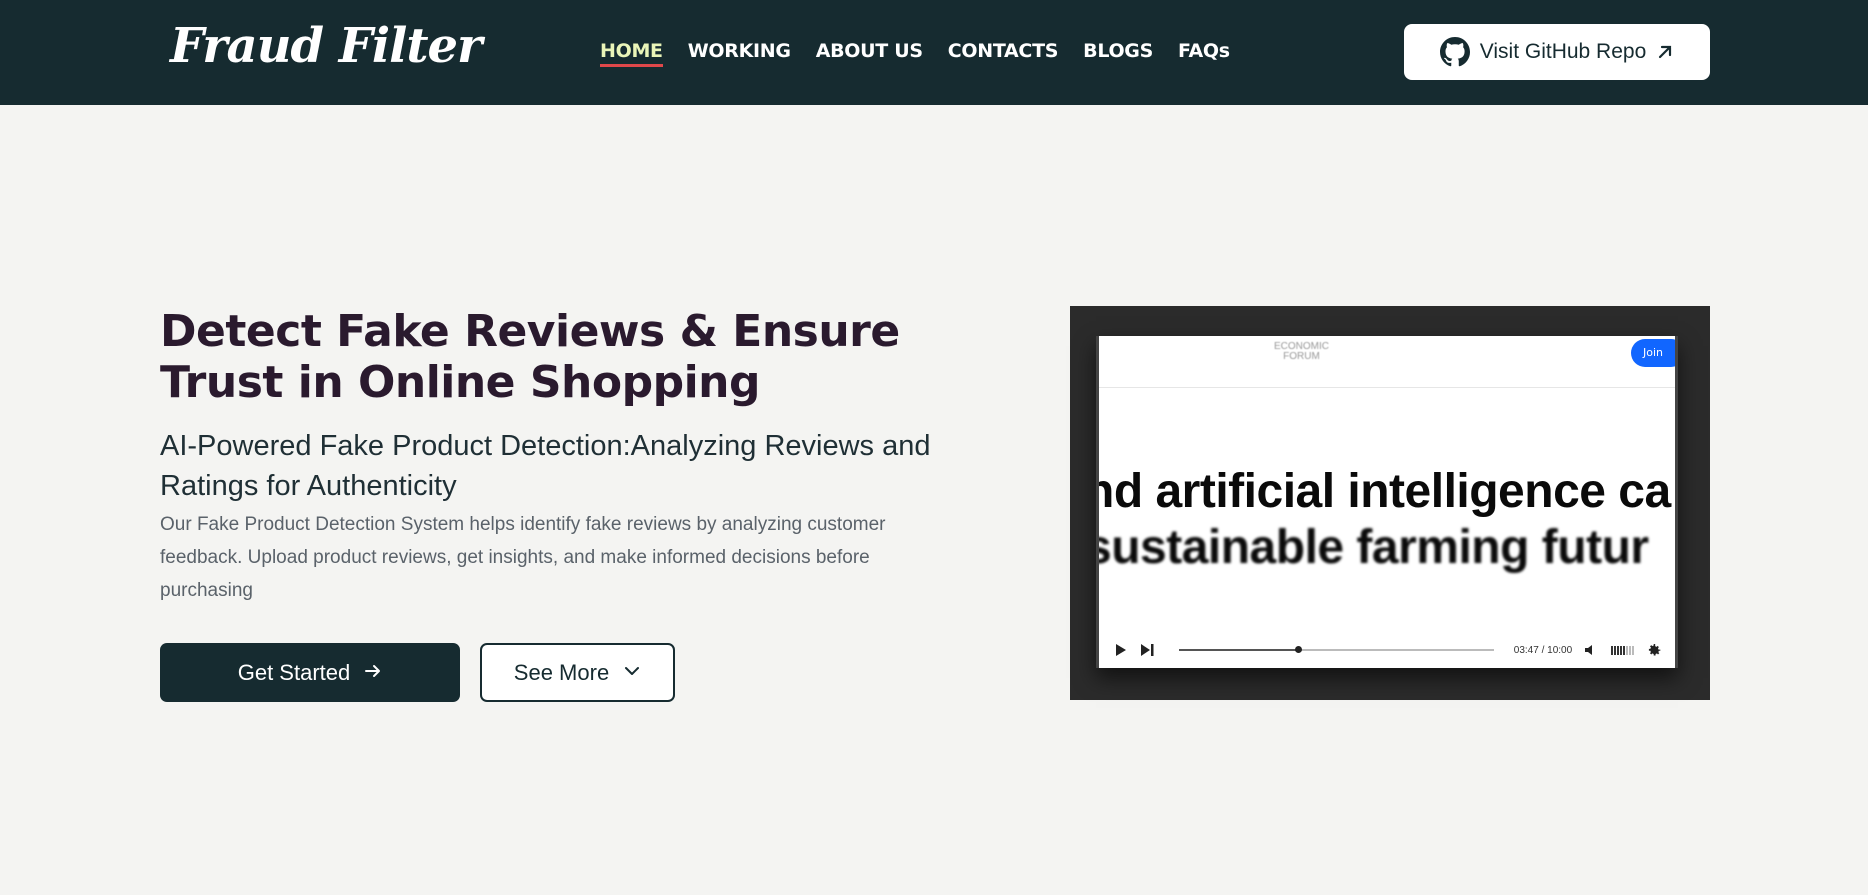  What do you see at coordinates (1653, 650) in the screenshot?
I see `settings-gear-icon` at bounding box center [1653, 650].